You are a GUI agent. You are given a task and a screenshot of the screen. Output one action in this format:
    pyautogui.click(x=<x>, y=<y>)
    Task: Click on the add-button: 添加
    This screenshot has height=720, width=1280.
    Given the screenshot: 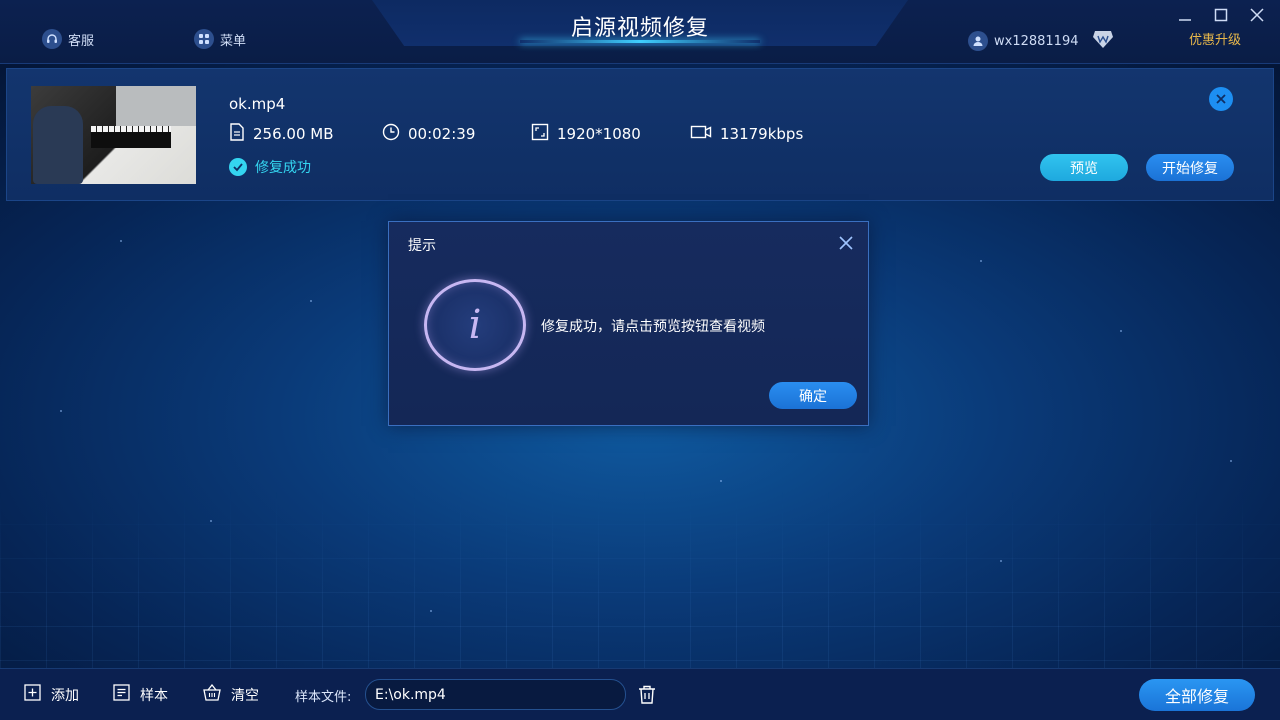 What is the action you would take?
    pyautogui.click(x=51, y=694)
    